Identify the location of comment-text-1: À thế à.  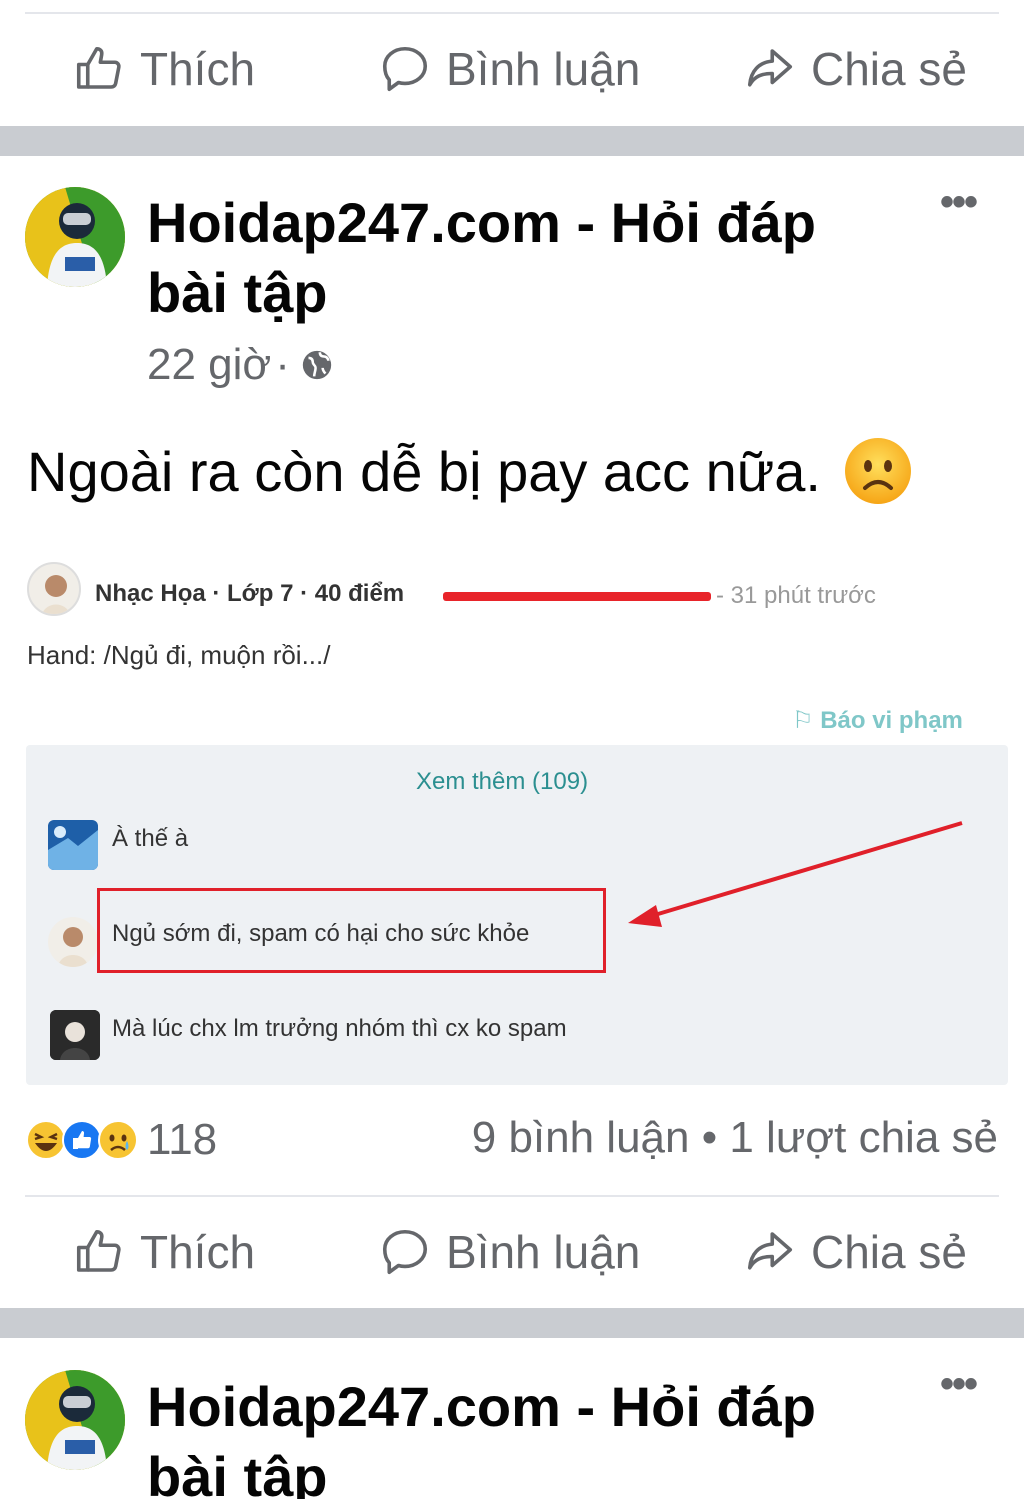
(150, 838).